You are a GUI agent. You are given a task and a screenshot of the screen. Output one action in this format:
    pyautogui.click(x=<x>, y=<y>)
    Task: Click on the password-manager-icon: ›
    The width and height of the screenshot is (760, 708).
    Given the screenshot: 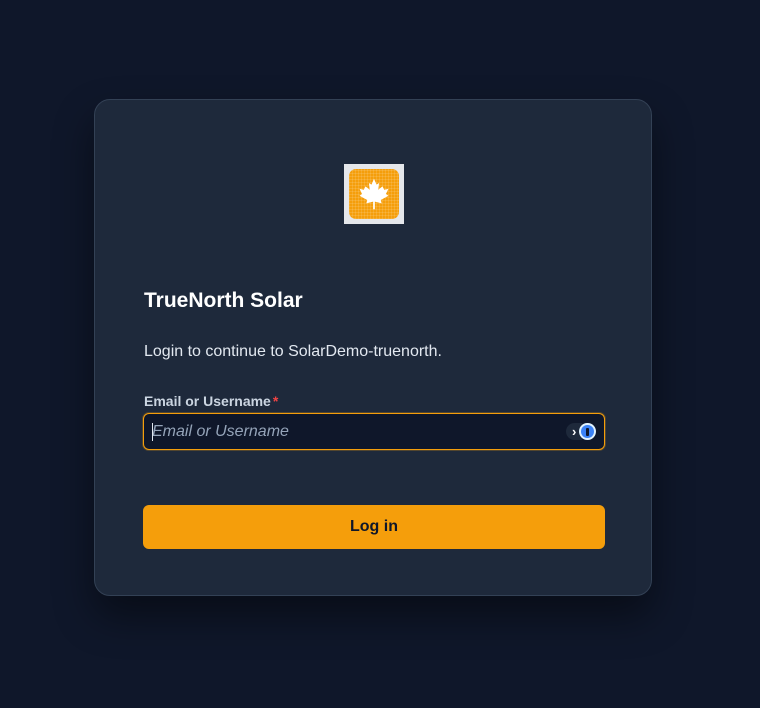 What is the action you would take?
    pyautogui.click(x=581, y=431)
    